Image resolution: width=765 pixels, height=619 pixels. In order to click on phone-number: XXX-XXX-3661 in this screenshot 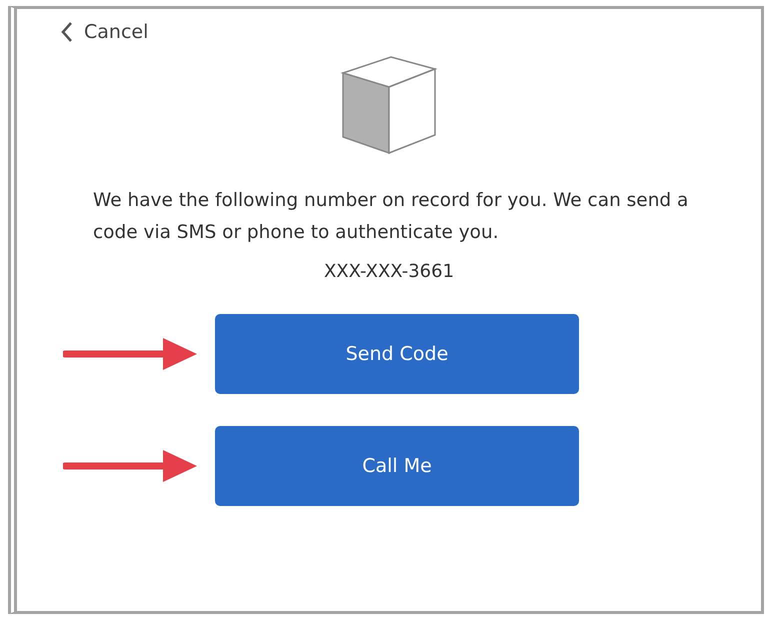, I will do `click(389, 271)`.